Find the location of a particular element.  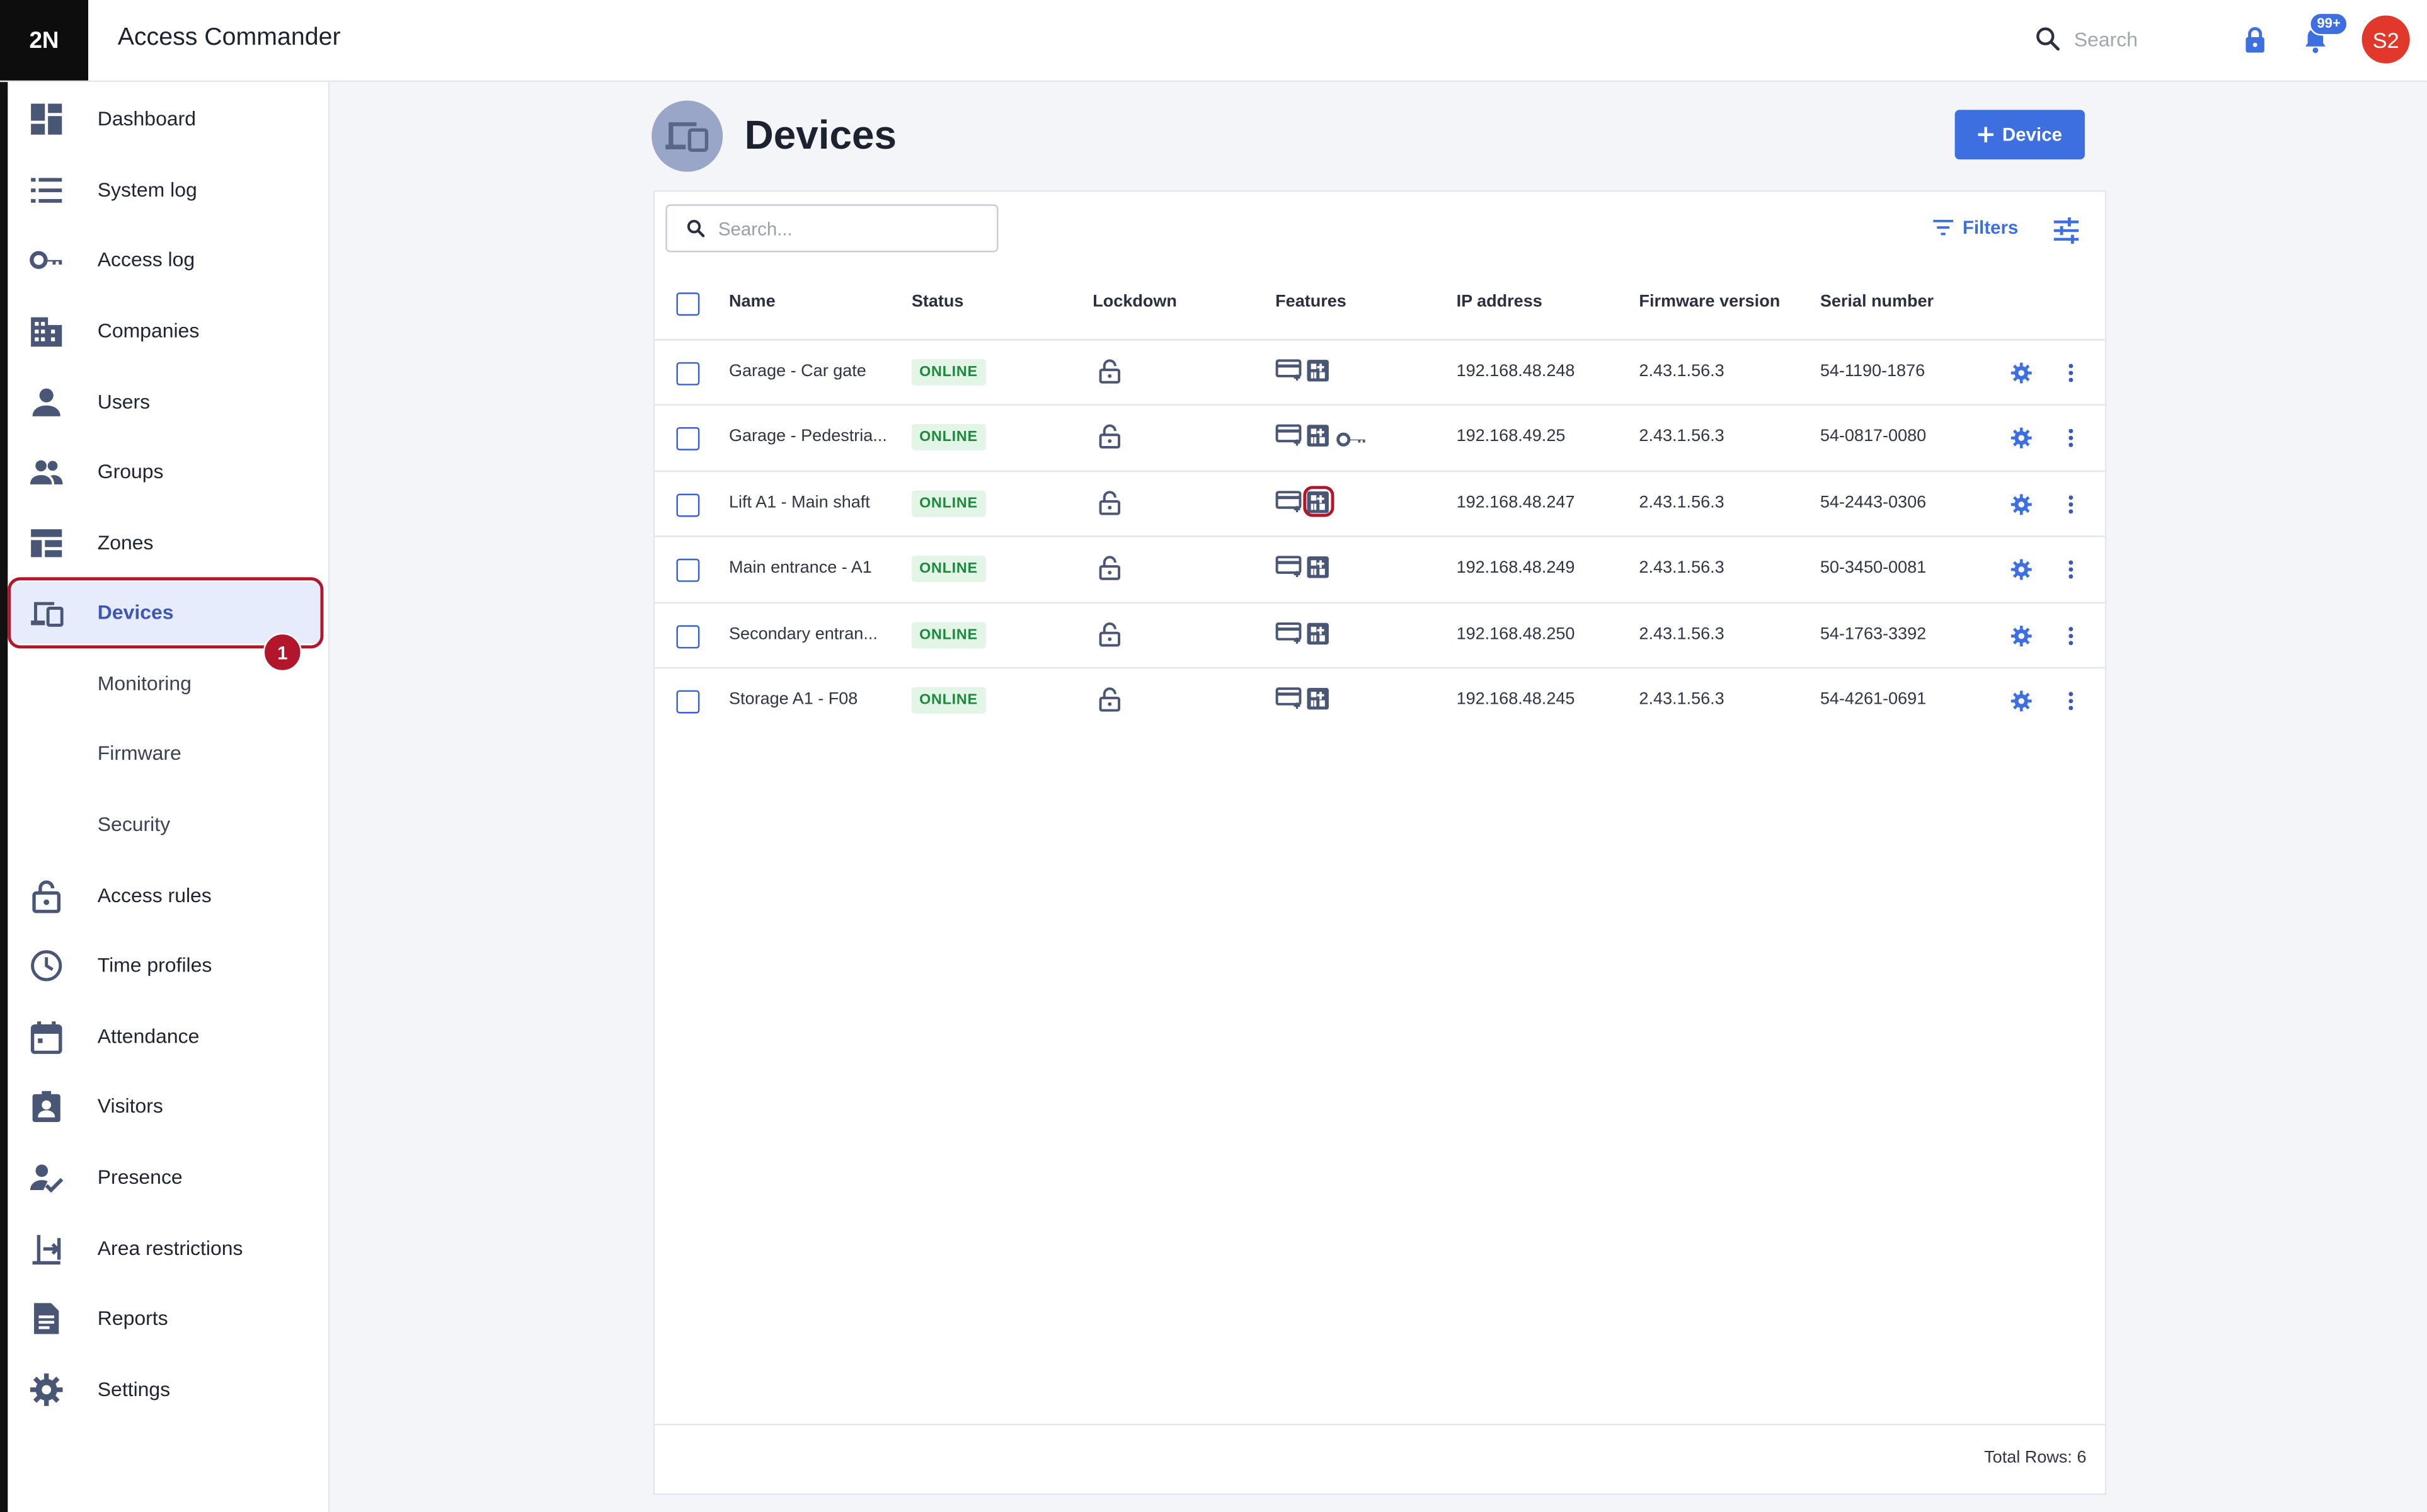

avatar: S2 is located at coordinates (2385, 39).